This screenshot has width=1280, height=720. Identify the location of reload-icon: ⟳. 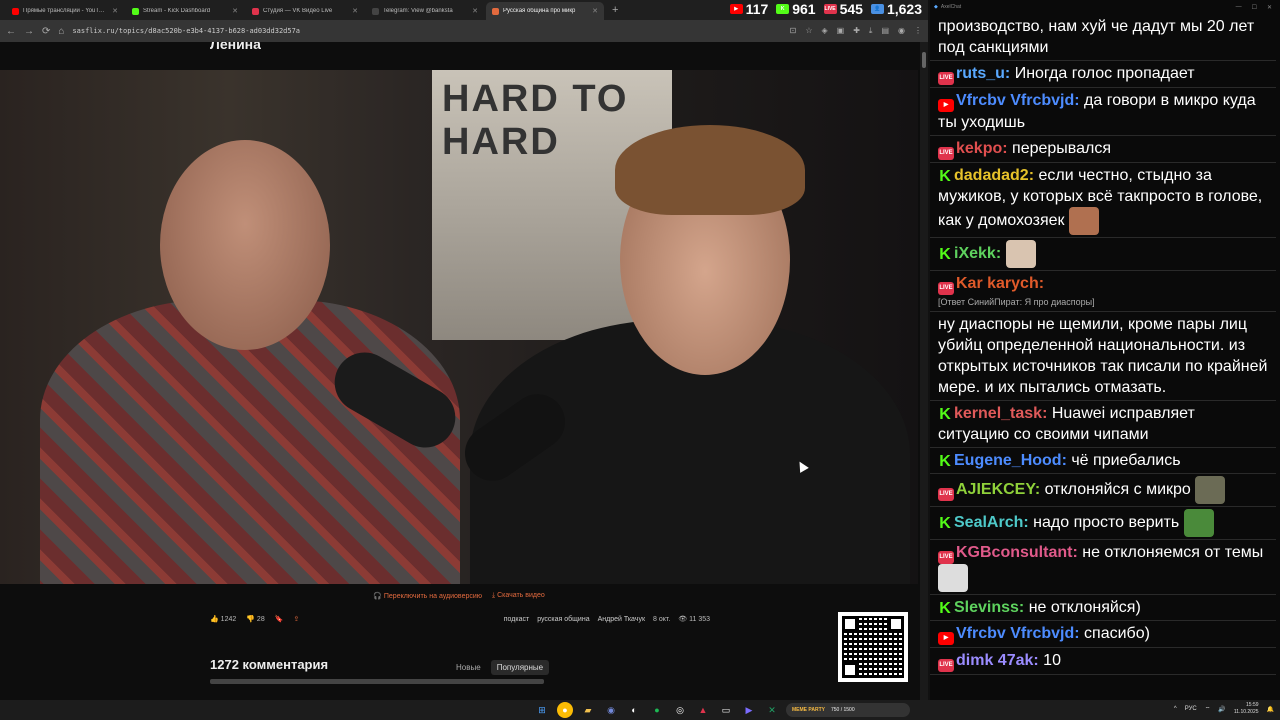
(46, 31).